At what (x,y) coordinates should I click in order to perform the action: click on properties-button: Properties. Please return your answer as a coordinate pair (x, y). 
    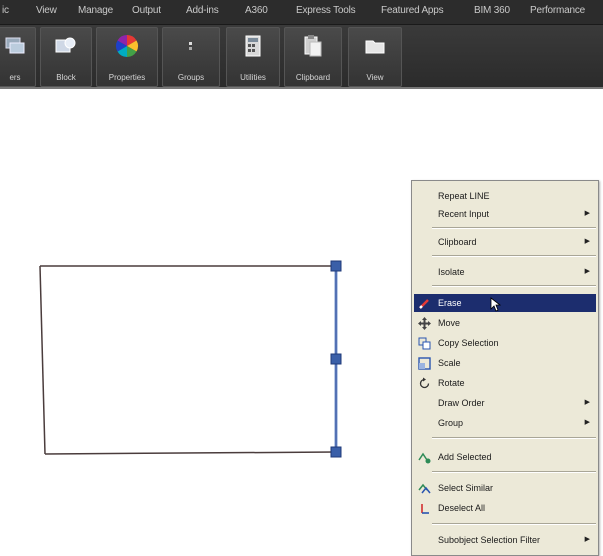
    Looking at the image, I should click on (127, 57).